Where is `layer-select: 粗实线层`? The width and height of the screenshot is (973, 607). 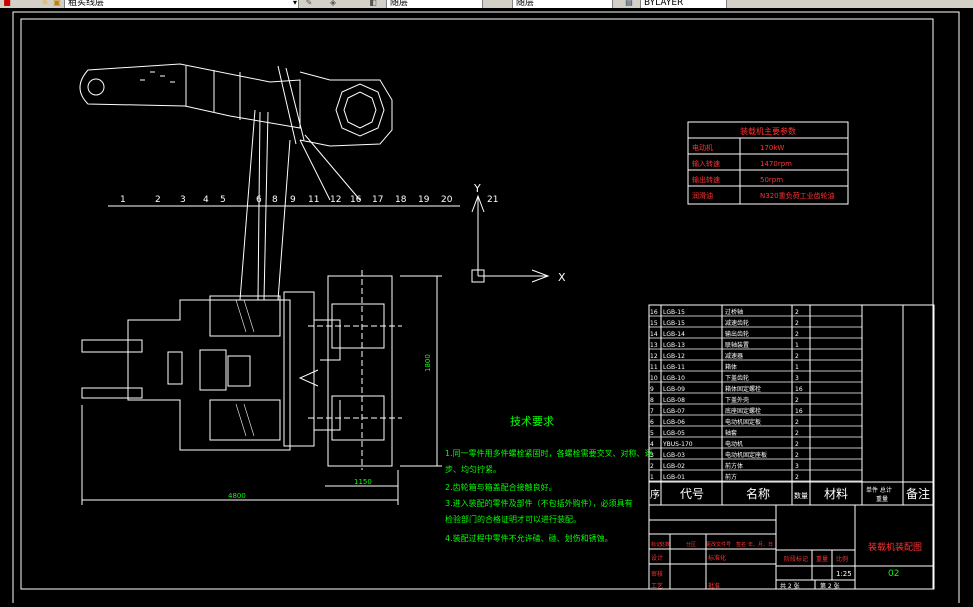
layer-select: 粗实线层 is located at coordinates (181, 4).